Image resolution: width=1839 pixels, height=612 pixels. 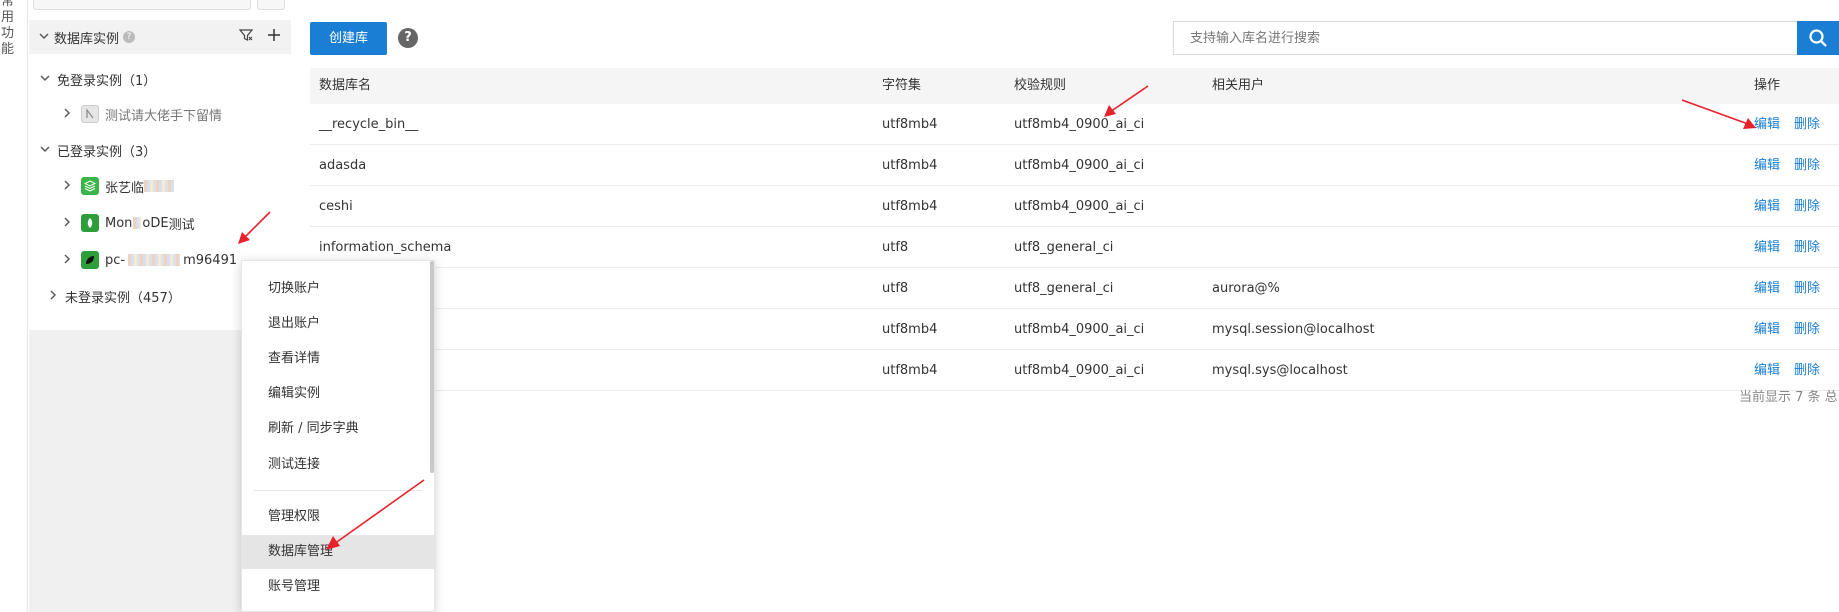 What do you see at coordinates (339, 465) in the screenshot?
I see `menu-item-test-connection: 测试连接` at bounding box center [339, 465].